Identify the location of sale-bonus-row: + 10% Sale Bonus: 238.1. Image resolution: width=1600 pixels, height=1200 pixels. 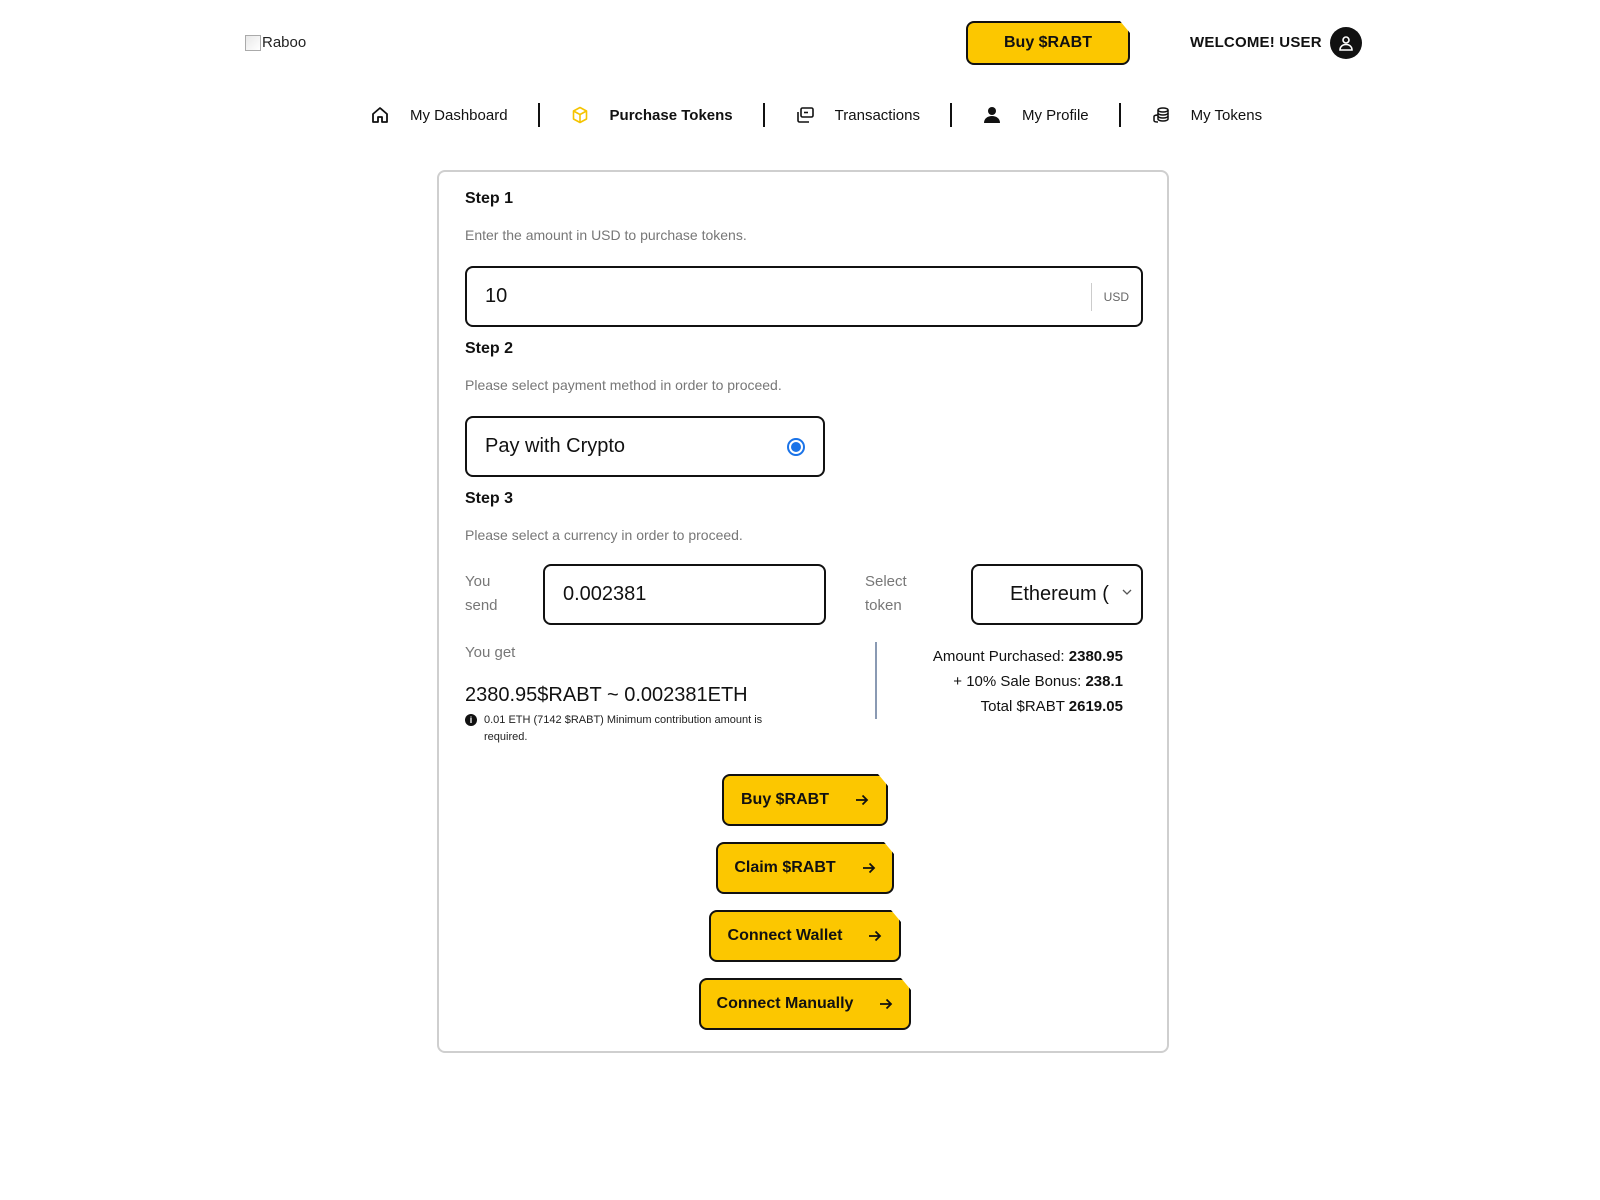
(1028, 681).